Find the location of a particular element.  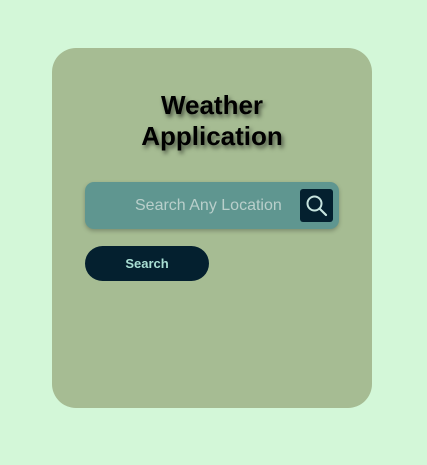

app-title: Weather Application is located at coordinates (212, 120).